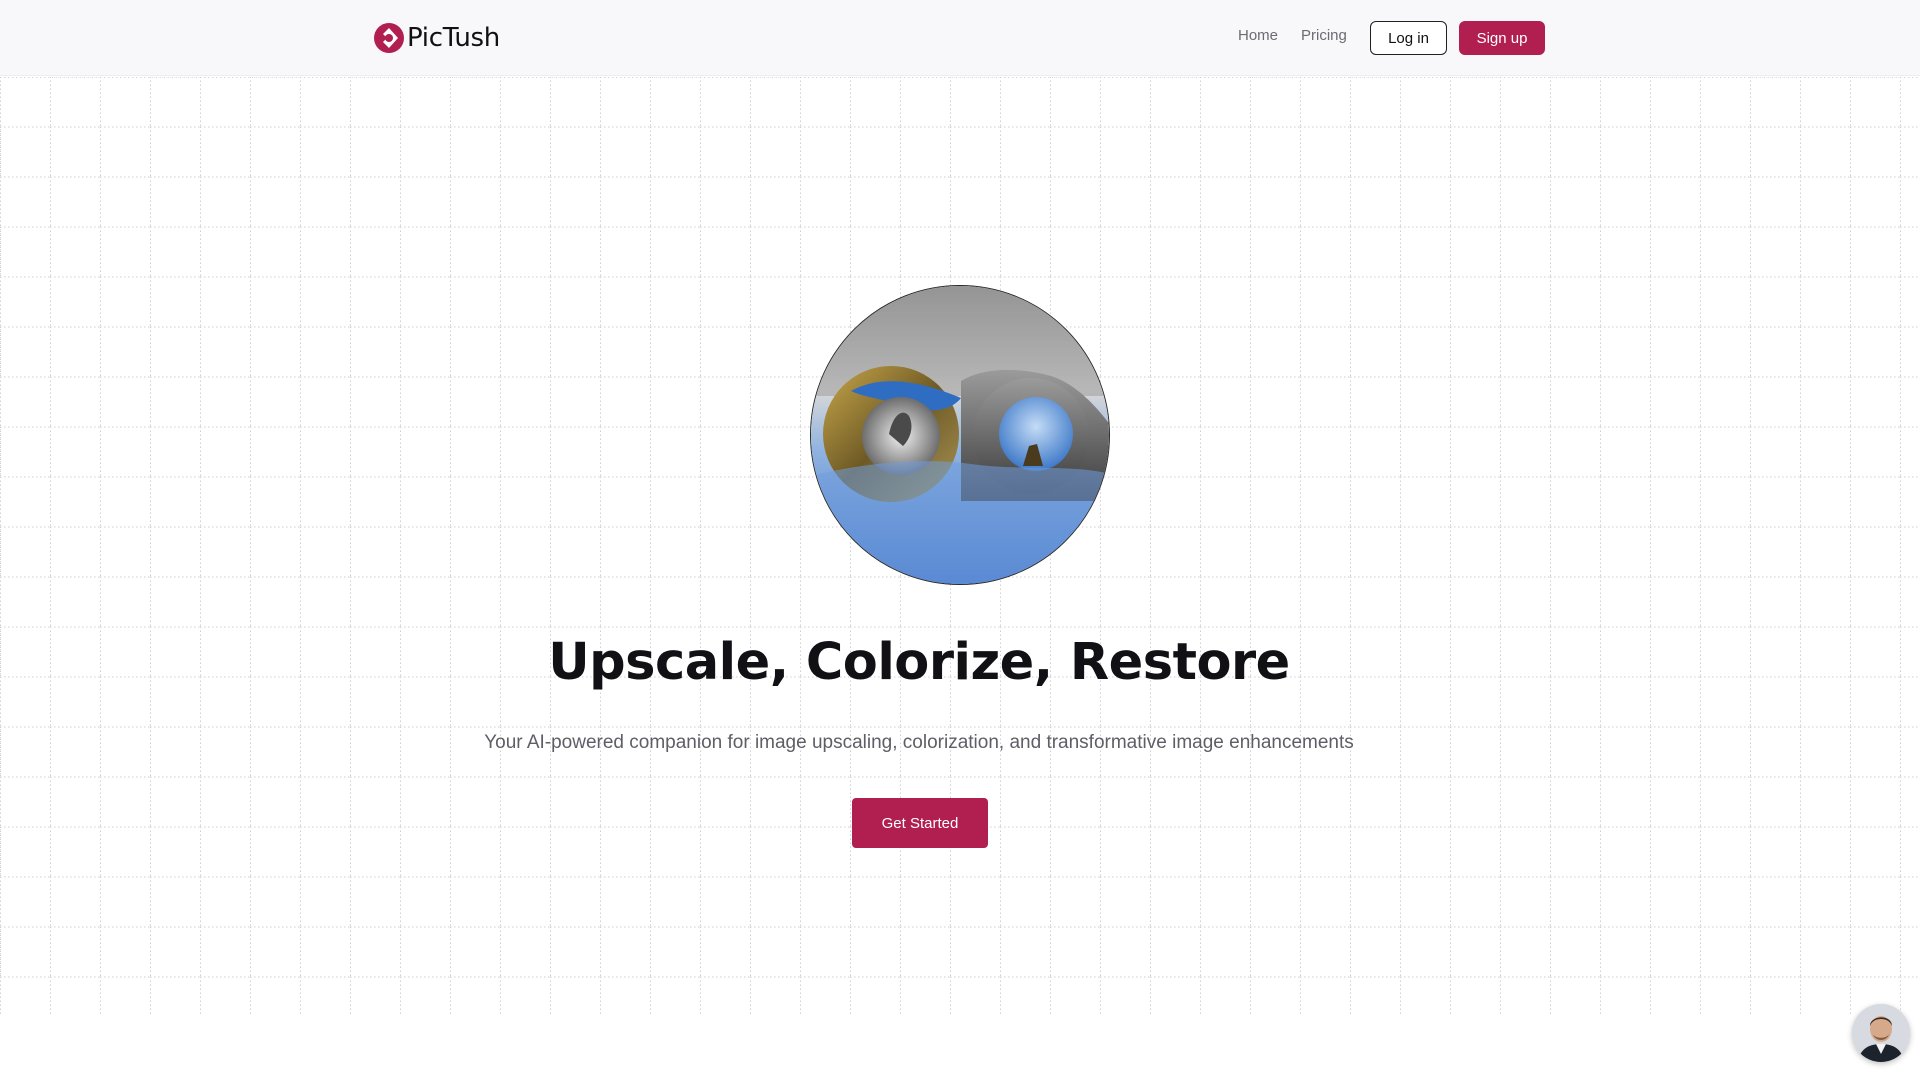 The image size is (1920, 1080). I want to click on signup-button: Sign up, so click(1502, 38).